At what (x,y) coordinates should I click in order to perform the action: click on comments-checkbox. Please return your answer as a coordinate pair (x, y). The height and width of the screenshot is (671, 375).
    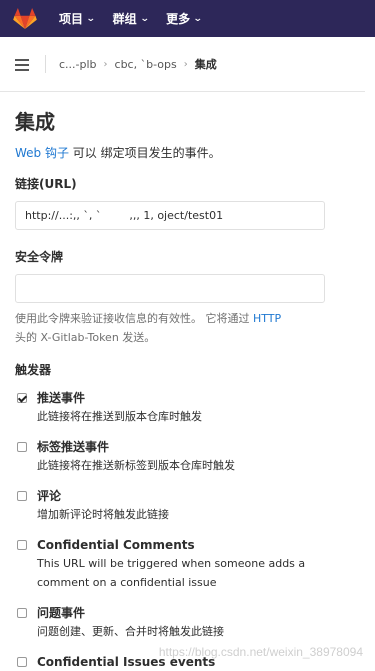
    Looking at the image, I should click on (22, 496).